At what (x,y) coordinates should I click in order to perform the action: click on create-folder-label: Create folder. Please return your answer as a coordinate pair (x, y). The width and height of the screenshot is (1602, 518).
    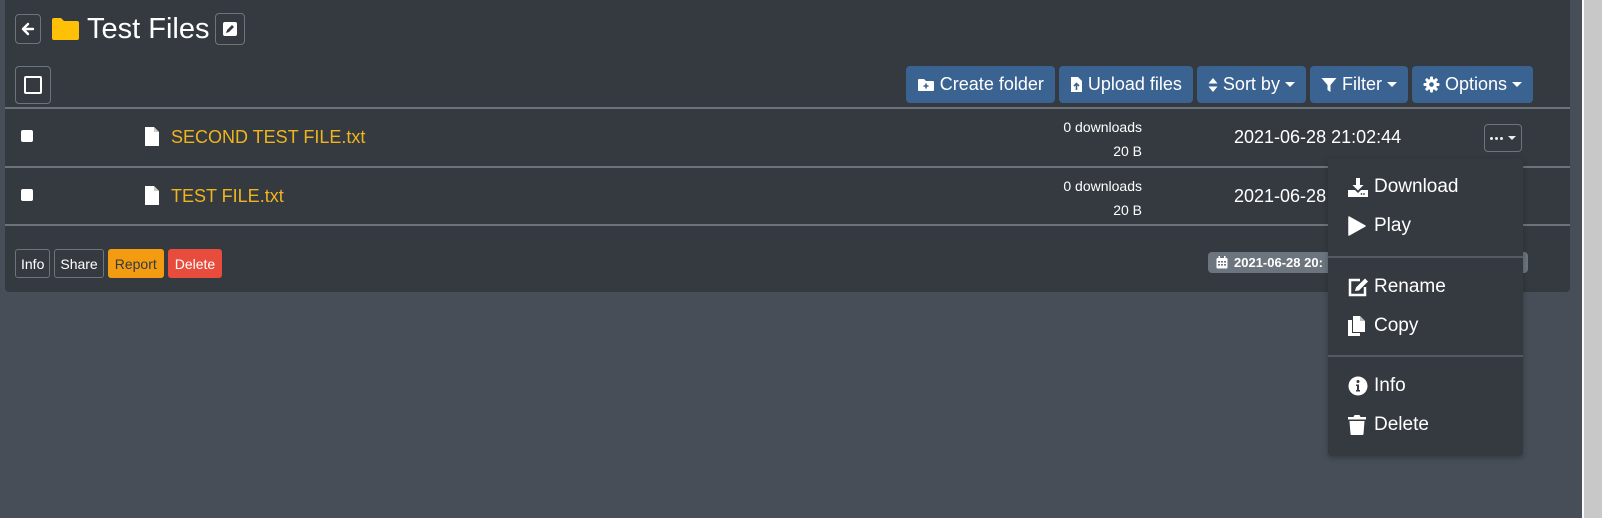
    Looking at the image, I should click on (991, 84).